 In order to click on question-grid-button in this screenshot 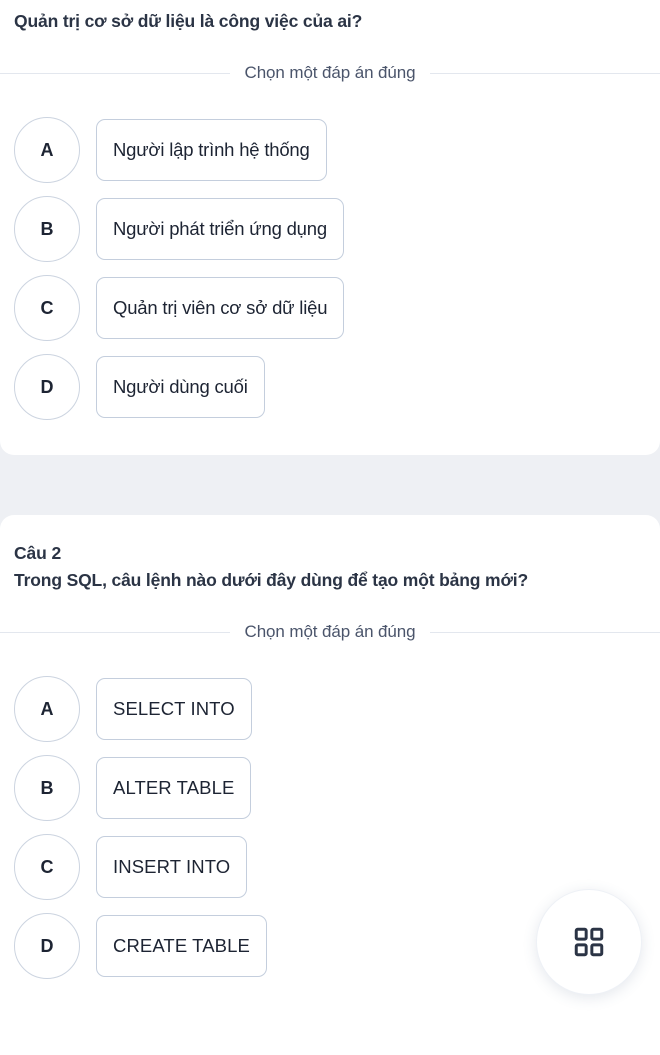, I will do `click(589, 942)`.